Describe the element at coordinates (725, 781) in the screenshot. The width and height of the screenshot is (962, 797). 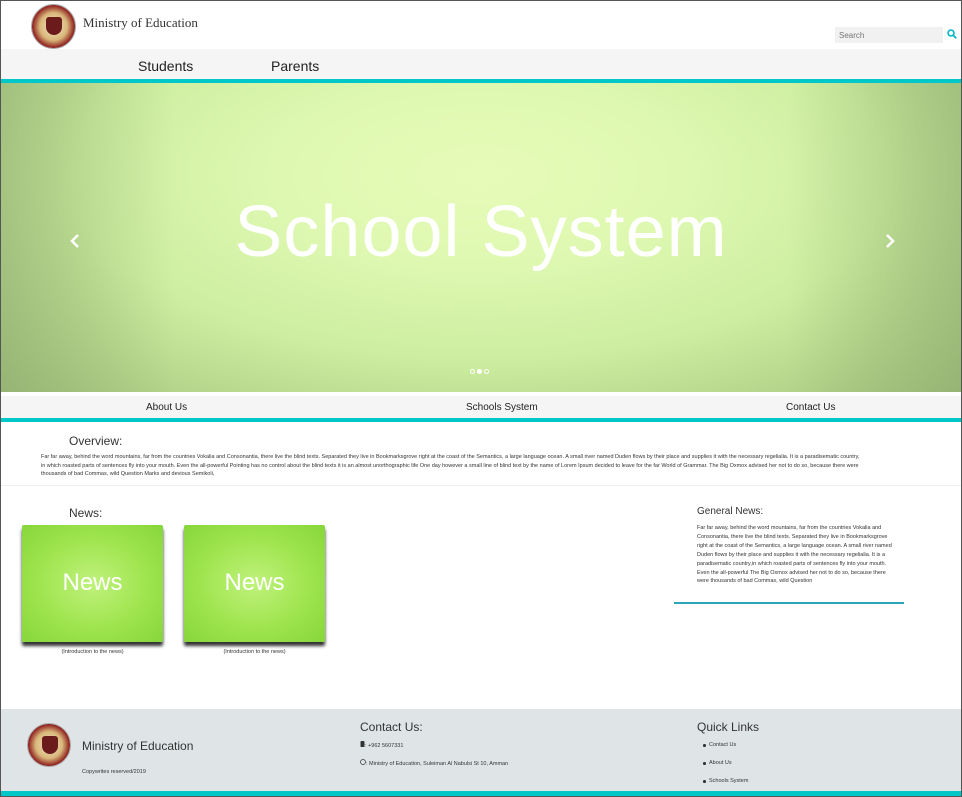
I see `quick-link-schools-system: Schools System` at that location.